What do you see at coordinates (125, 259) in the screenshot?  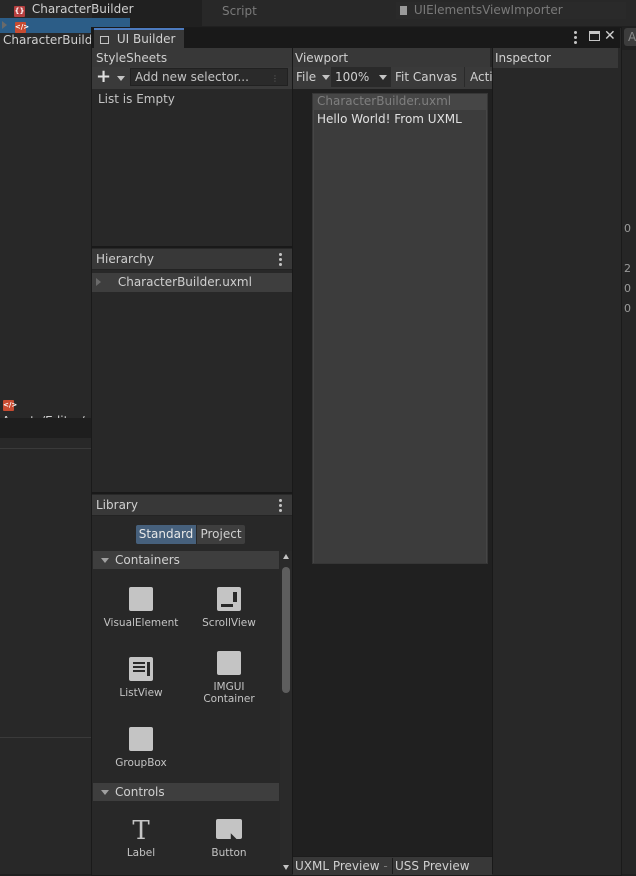 I see `hierarchy-title: Hierarchy` at bounding box center [125, 259].